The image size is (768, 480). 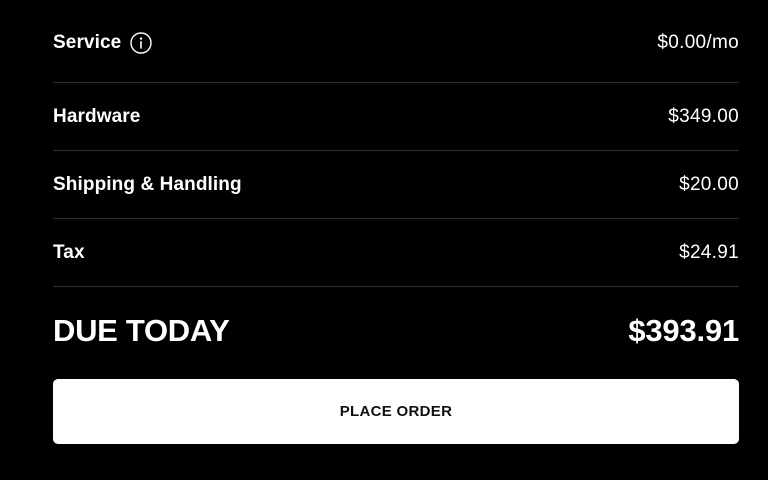 What do you see at coordinates (141, 330) in the screenshot?
I see `total-label: DUE TODAY` at bounding box center [141, 330].